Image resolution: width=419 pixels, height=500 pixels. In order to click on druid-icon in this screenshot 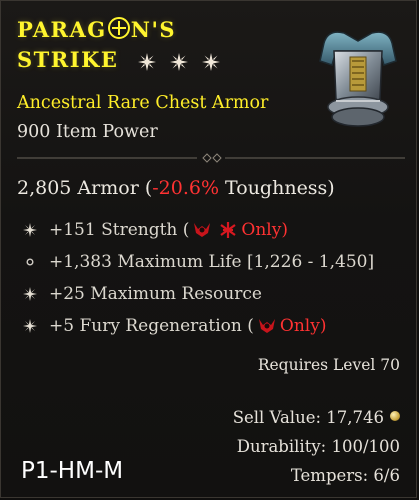, I will do `click(228, 230)`.